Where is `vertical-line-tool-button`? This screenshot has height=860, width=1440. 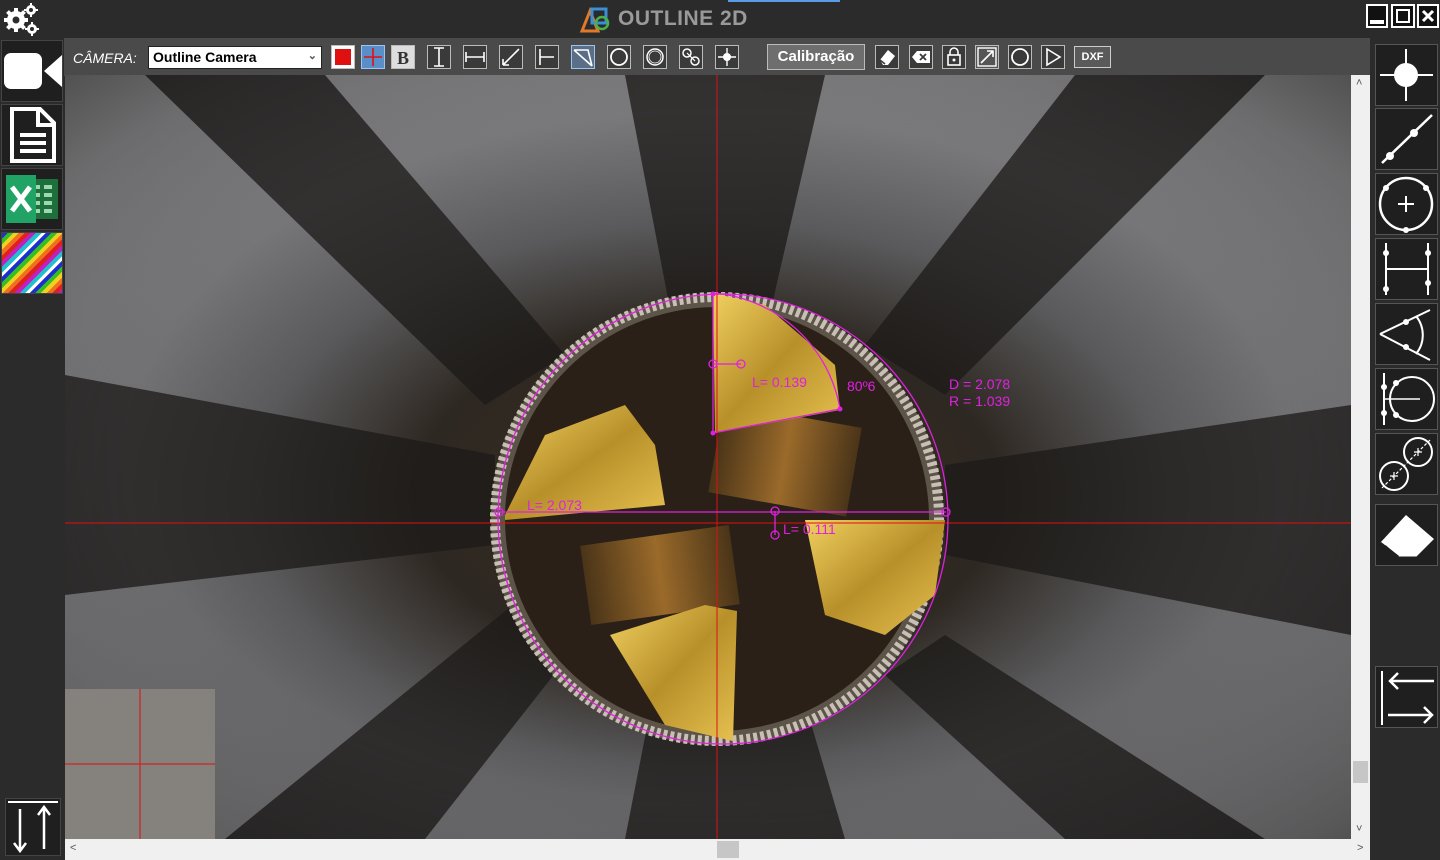
vertical-line-tool-button is located at coordinates (439, 57).